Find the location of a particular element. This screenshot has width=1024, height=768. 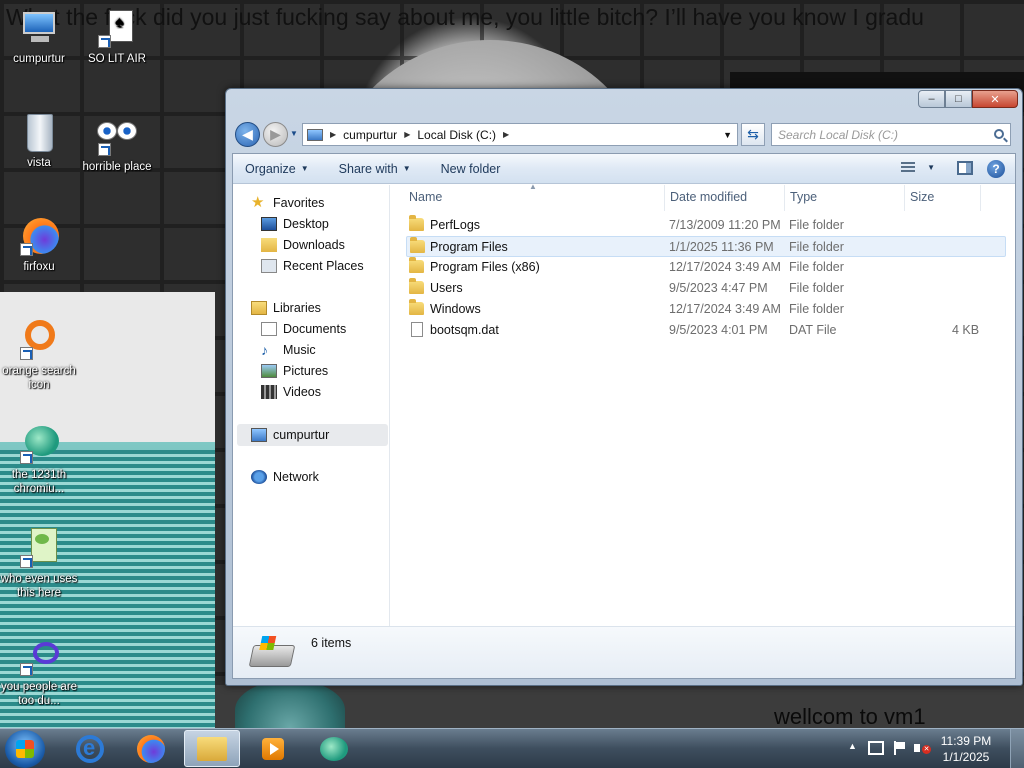

desktop-icon-vista: vista is located at coordinates (39, 141).